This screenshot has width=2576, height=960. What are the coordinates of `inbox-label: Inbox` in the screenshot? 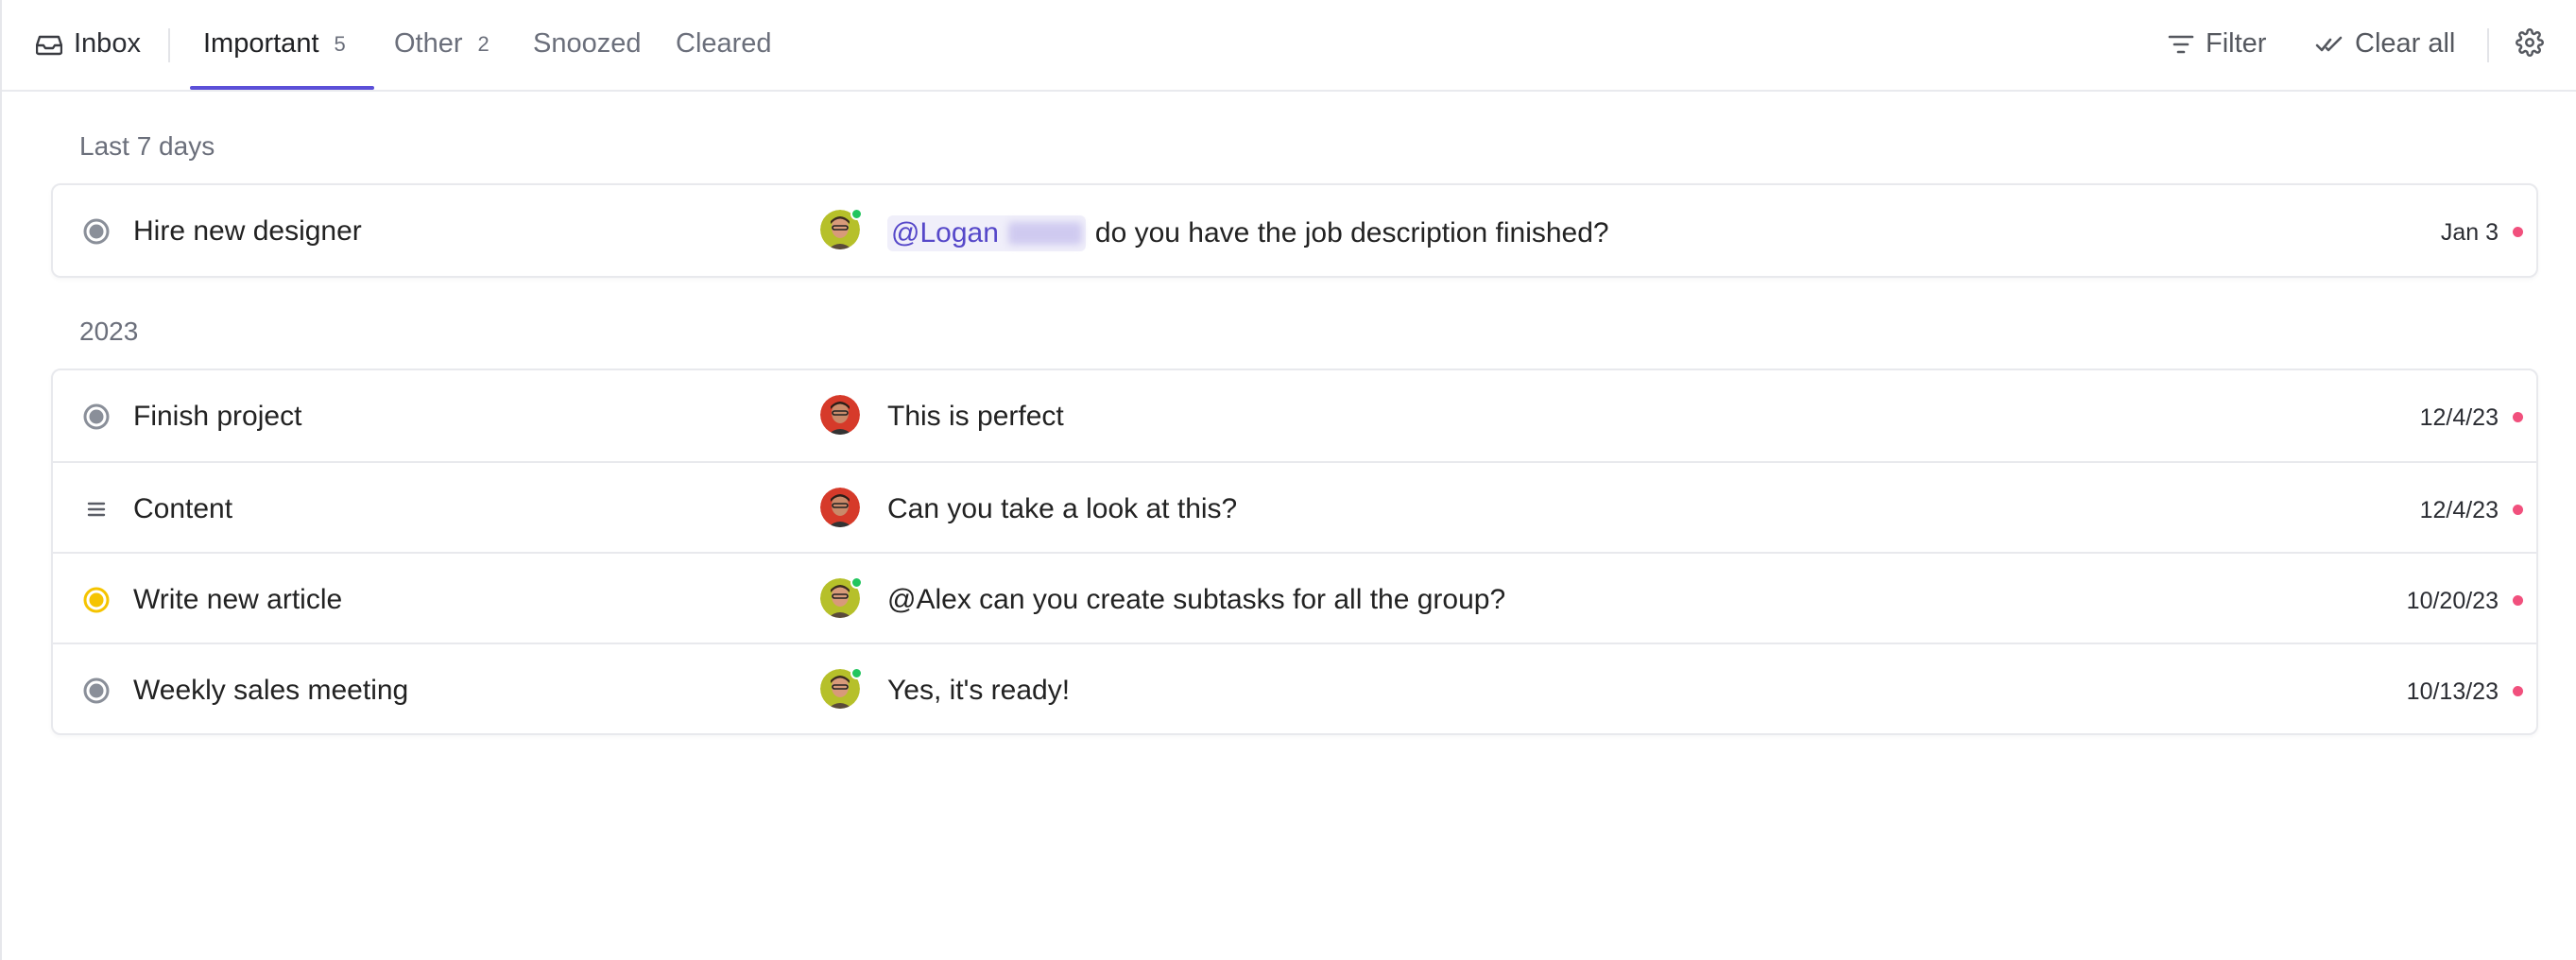 It's located at (107, 43).